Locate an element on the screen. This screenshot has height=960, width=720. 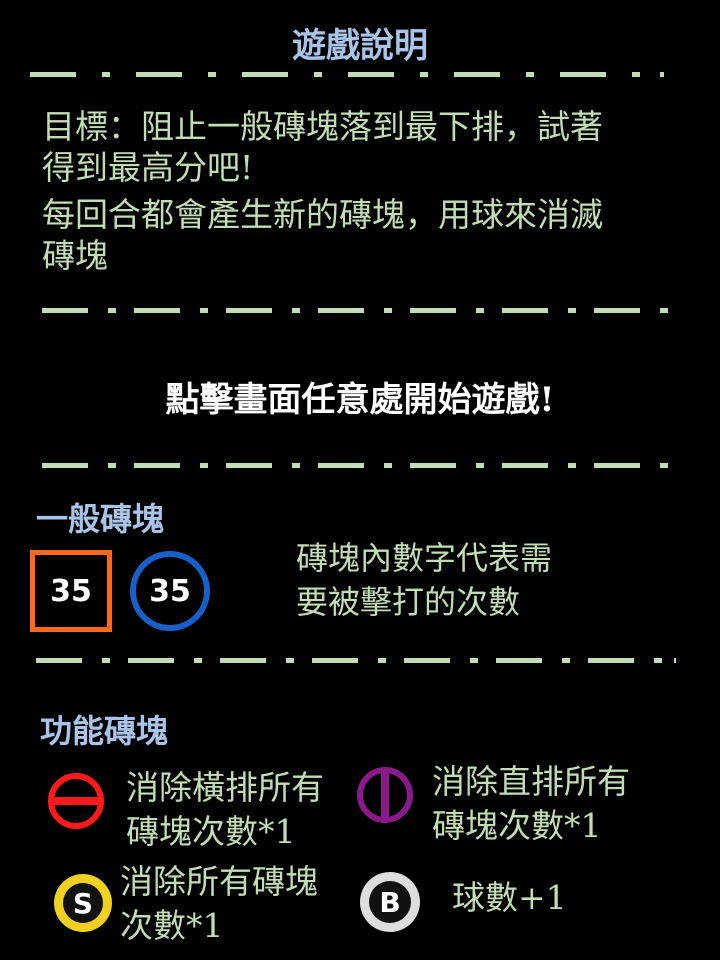
normal-blocks-heading: 一般磚塊 is located at coordinates (100, 519).